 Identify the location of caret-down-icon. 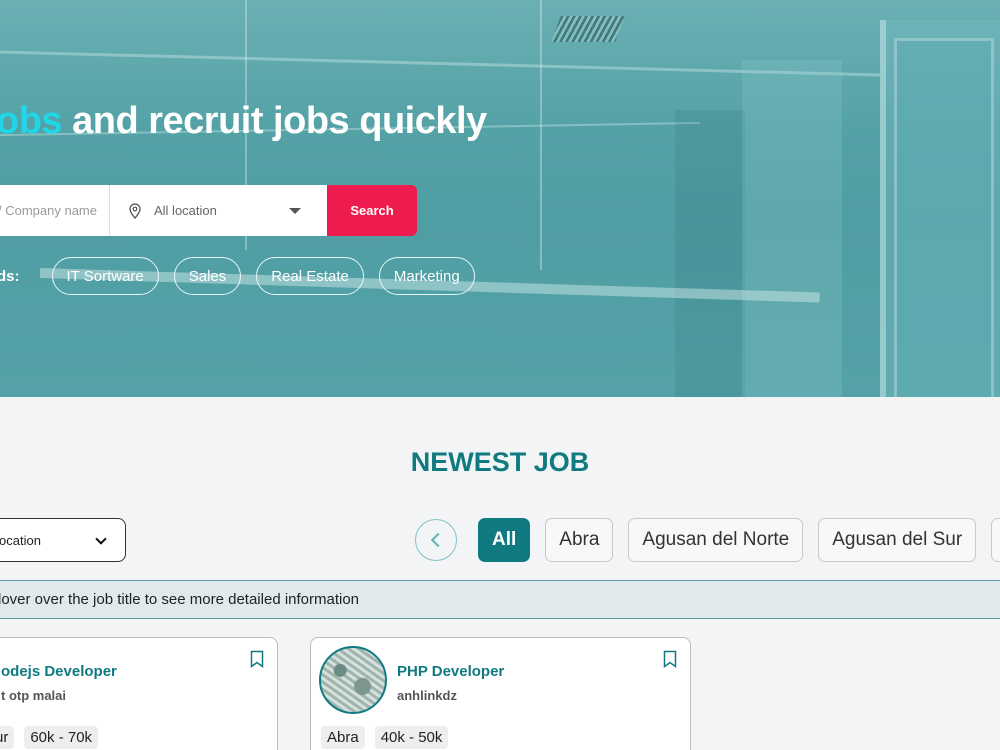
(295, 211).